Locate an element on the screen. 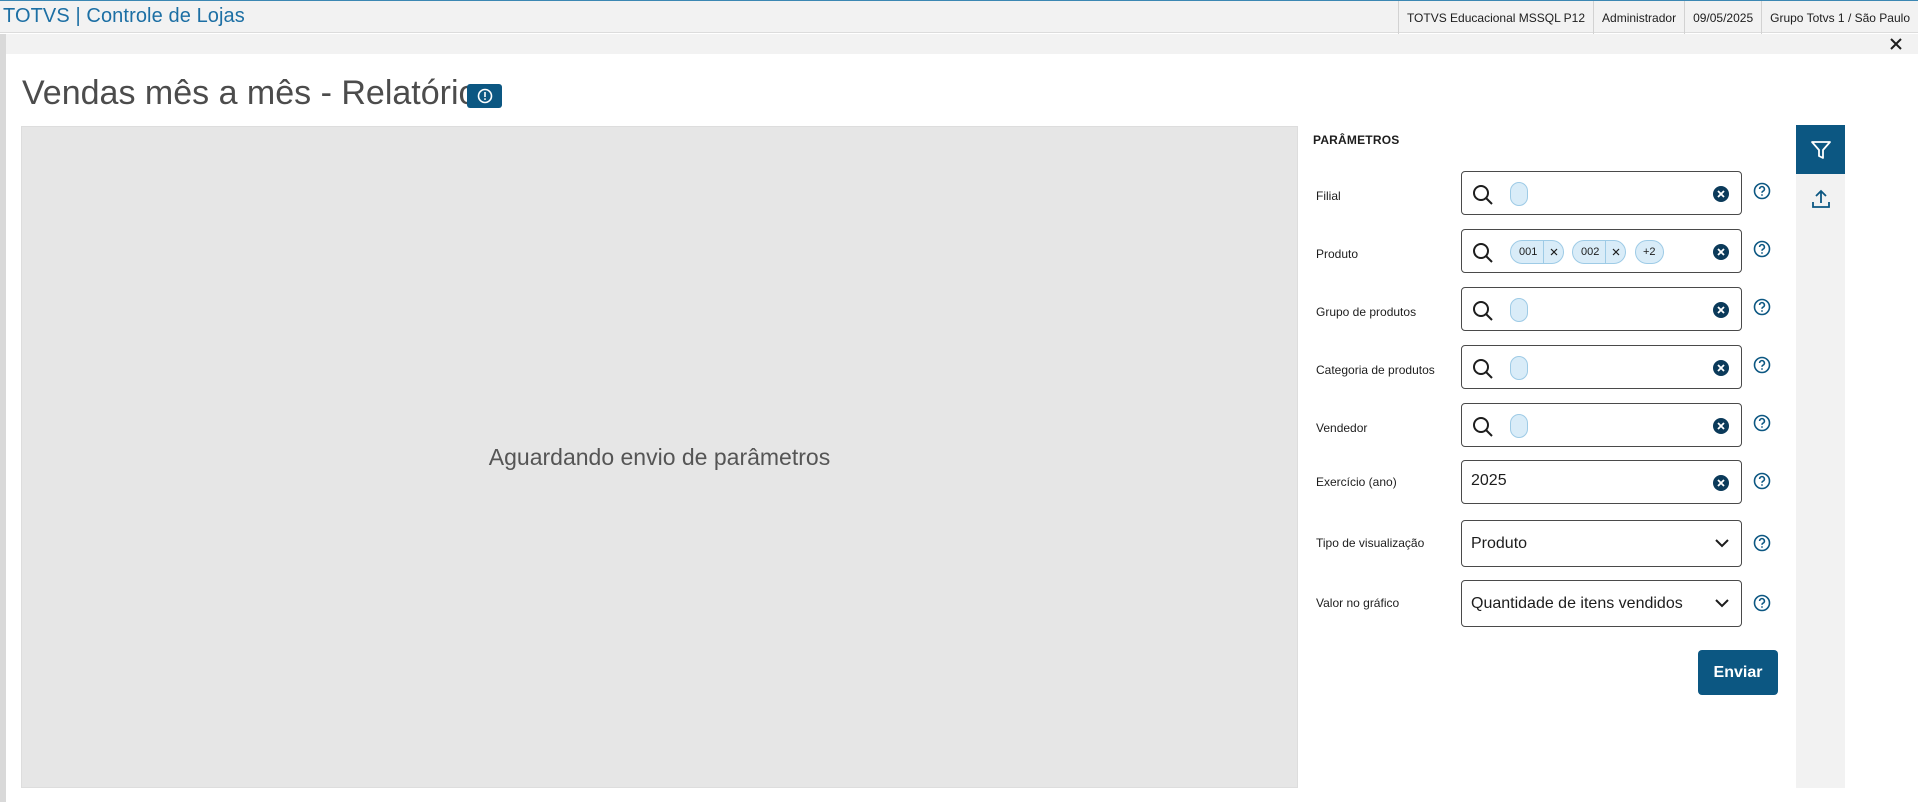 The image size is (1918, 802). exercicio-value: 2025 is located at coordinates (1489, 480).